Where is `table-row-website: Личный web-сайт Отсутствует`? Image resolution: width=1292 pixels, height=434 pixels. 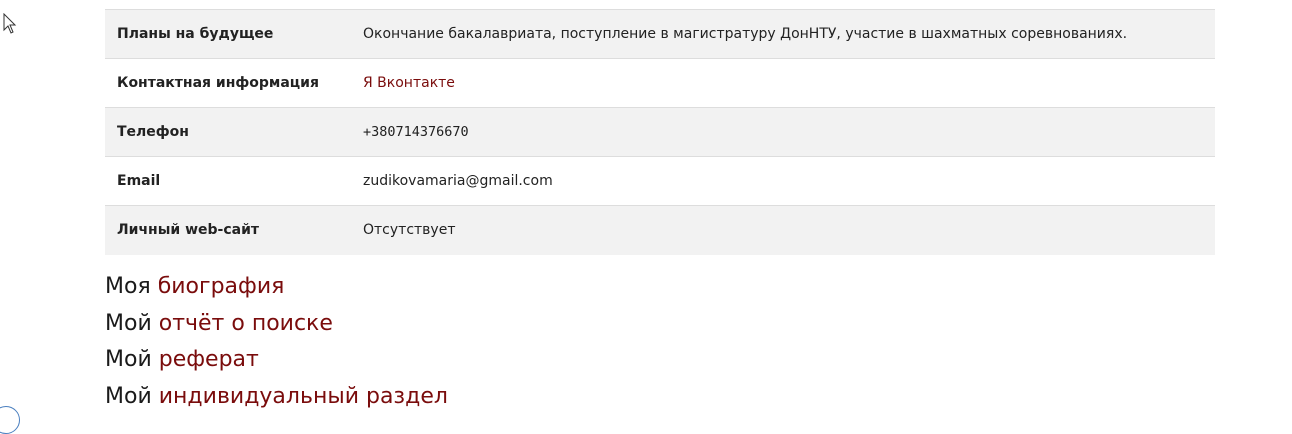 table-row-website: Личный web-сайт Отсутствует is located at coordinates (660, 230).